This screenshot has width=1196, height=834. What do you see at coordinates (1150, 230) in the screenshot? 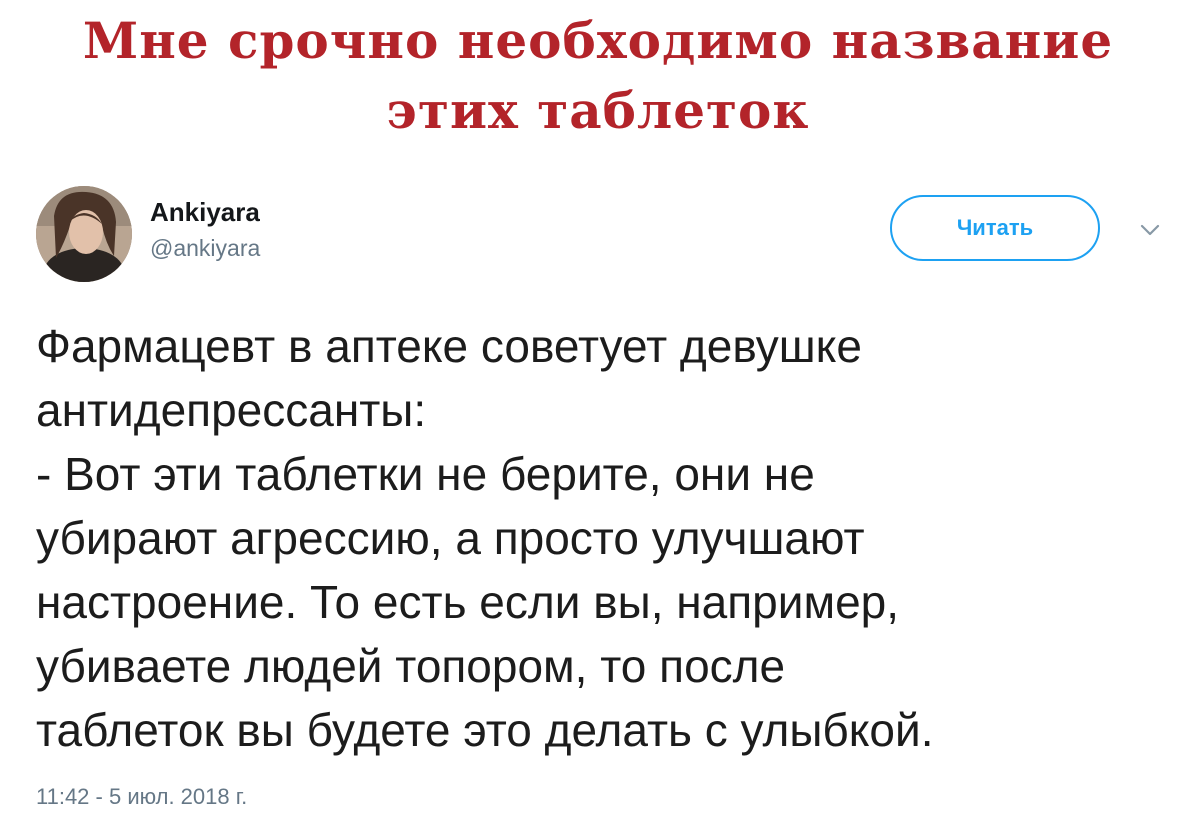
I see `chevron-down-icon` at bounding box center [1150, 230].